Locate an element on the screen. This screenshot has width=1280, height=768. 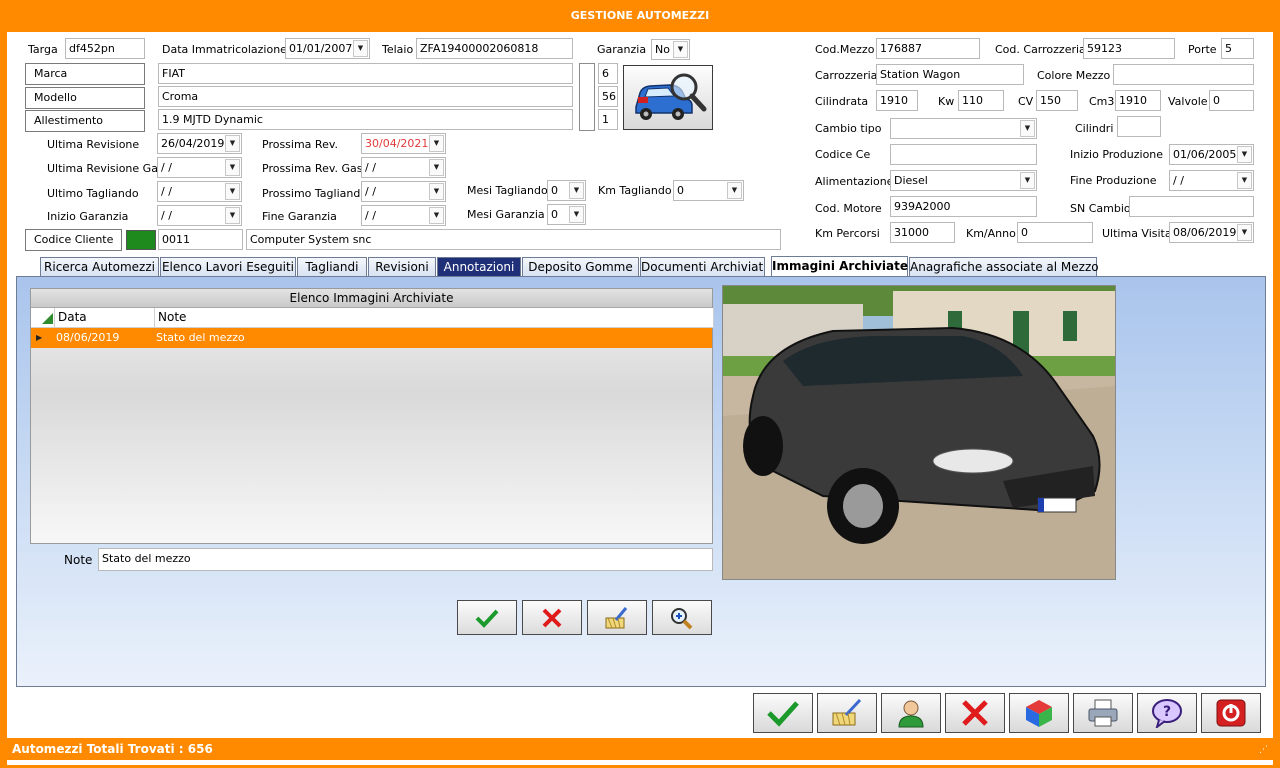
prossimo-tagliando-field: / / ▼ is located at coordinates (403, 191).